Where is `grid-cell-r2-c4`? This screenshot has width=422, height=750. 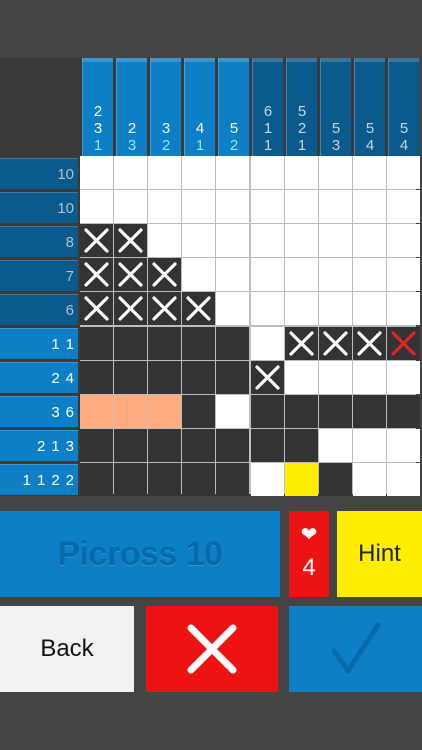
grid-cell-r2-c4 is located at coordinates (198, 206).